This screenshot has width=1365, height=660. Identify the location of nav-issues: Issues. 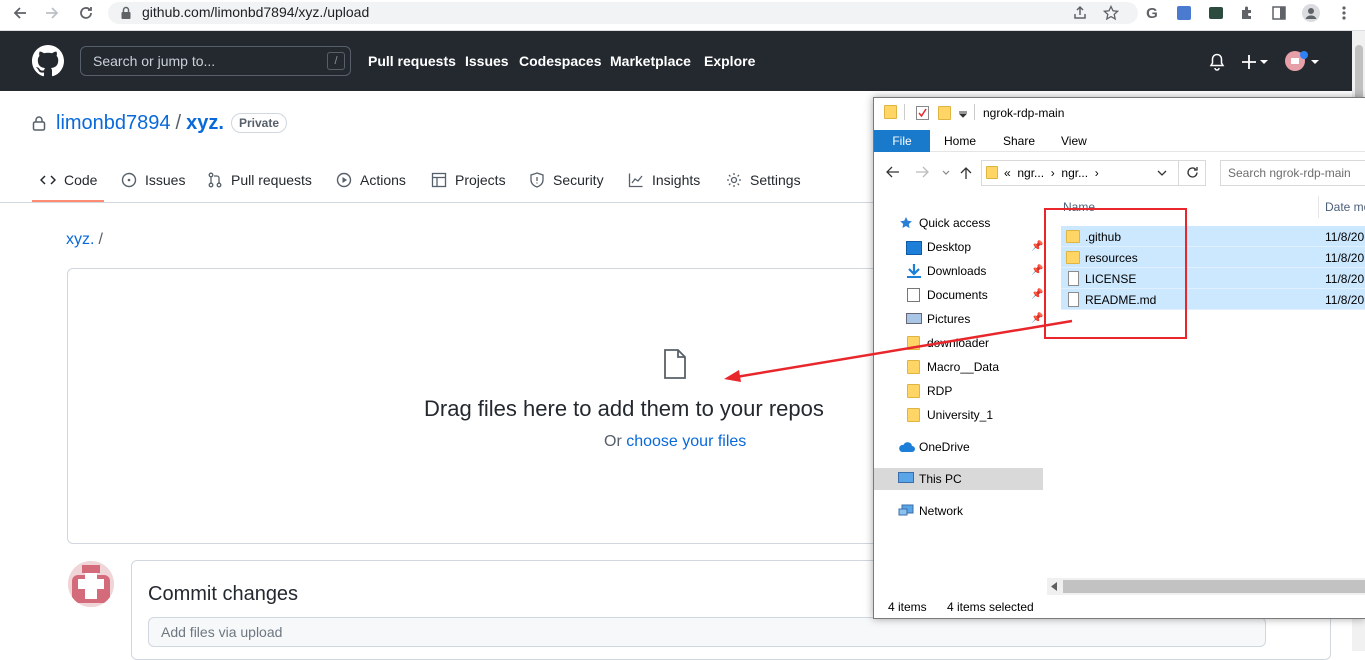
(487, 61).